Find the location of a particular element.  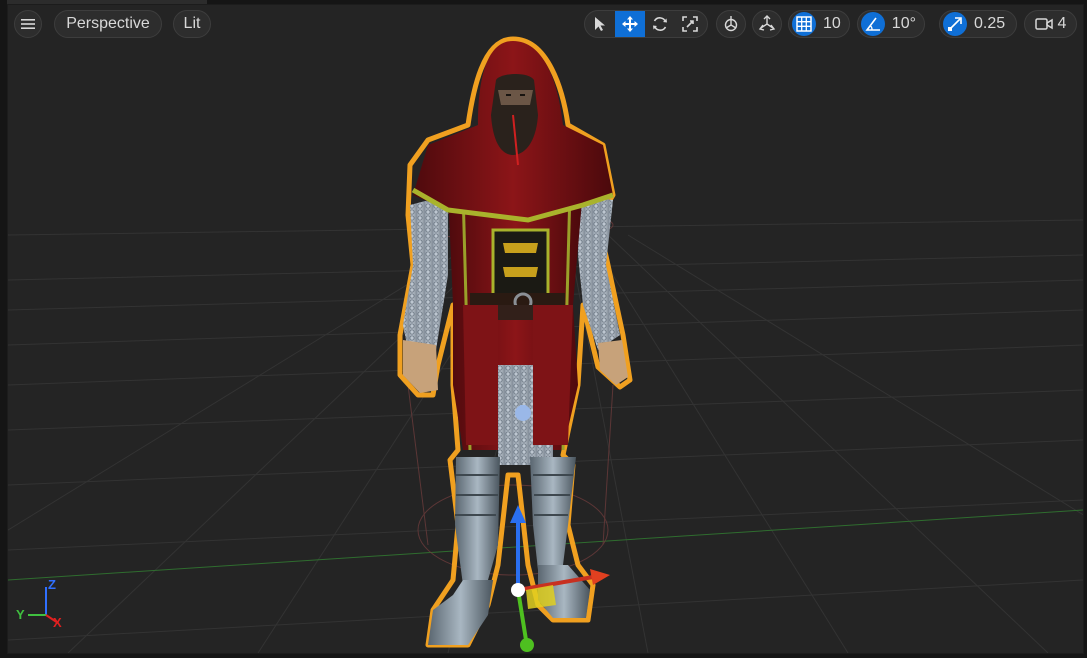

camera-speed-button: 4 is located at coordinates (1050, 24).